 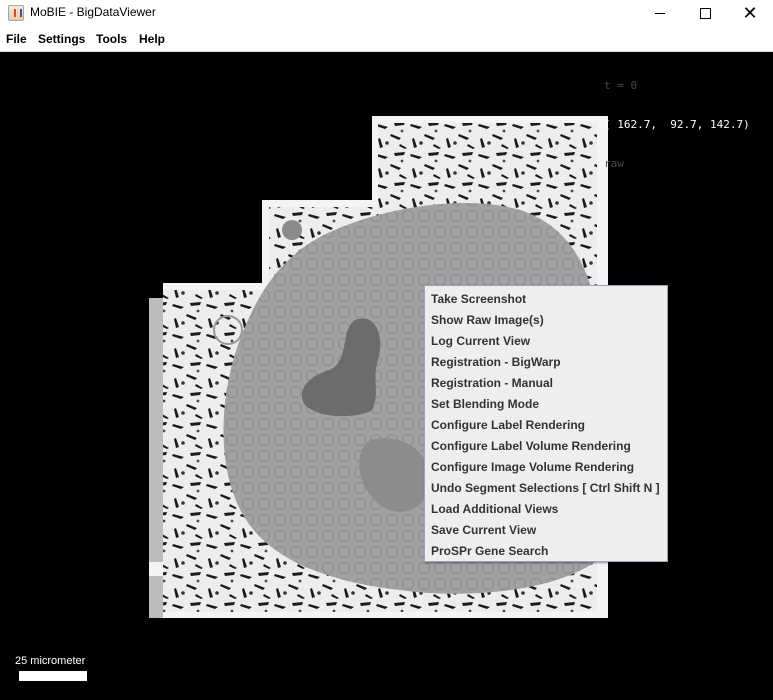 What do you see at coordinates (53, 676) in the screenshot?
I see `scale-bar` at bounding box center [53, 676].